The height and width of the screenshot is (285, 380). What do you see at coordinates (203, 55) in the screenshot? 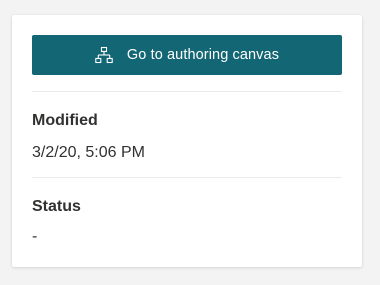
I see `go-to-authoring-canvas-label: Go to authoring canvas` at bounding box center [203, 55].